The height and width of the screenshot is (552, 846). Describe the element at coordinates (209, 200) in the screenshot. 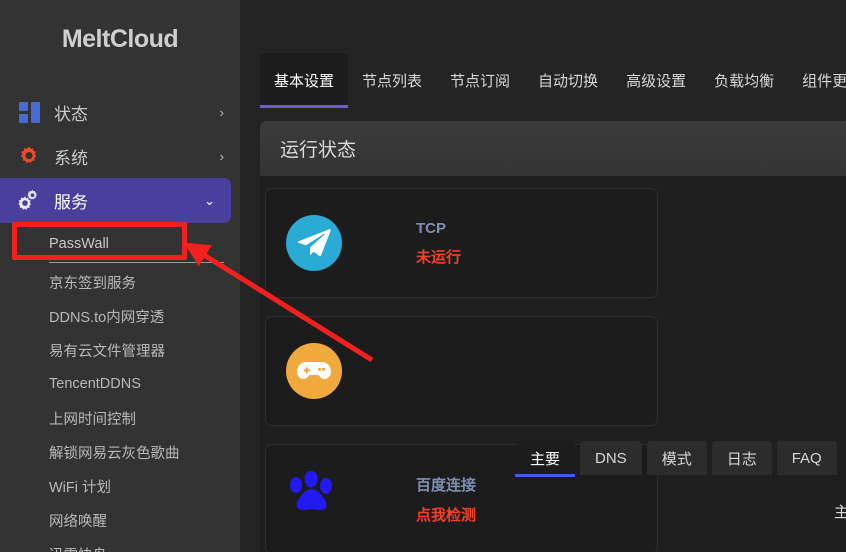

I see `chevron-down-icon: ⌄` at that location.